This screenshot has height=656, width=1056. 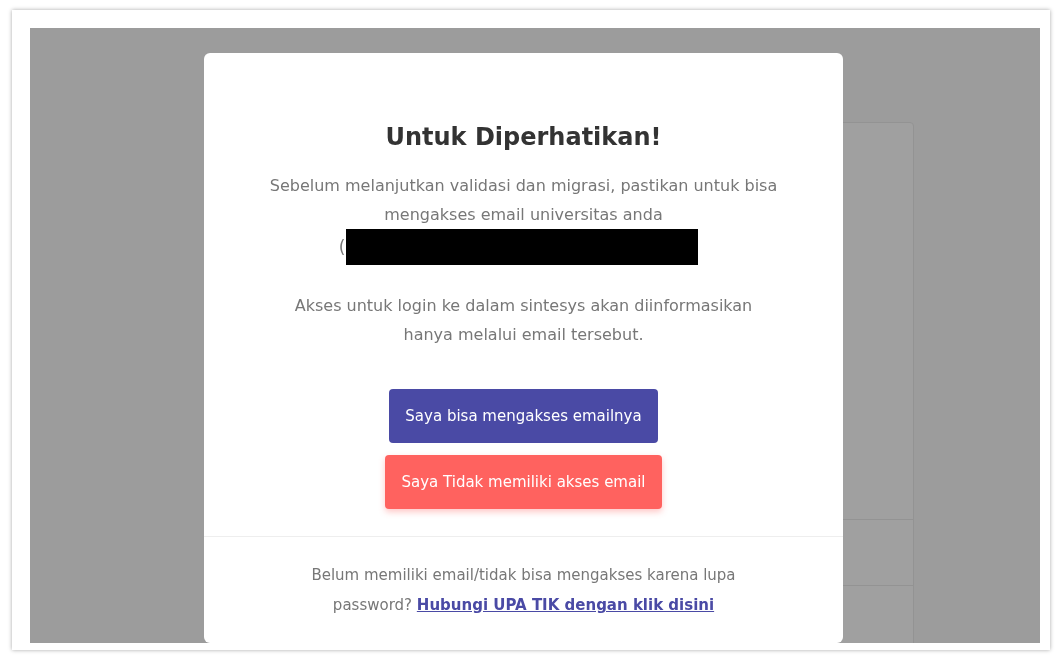 I want to click on contact-link: Hubungi UPA TIK dengan klik disini, so click(x=565, y=605).